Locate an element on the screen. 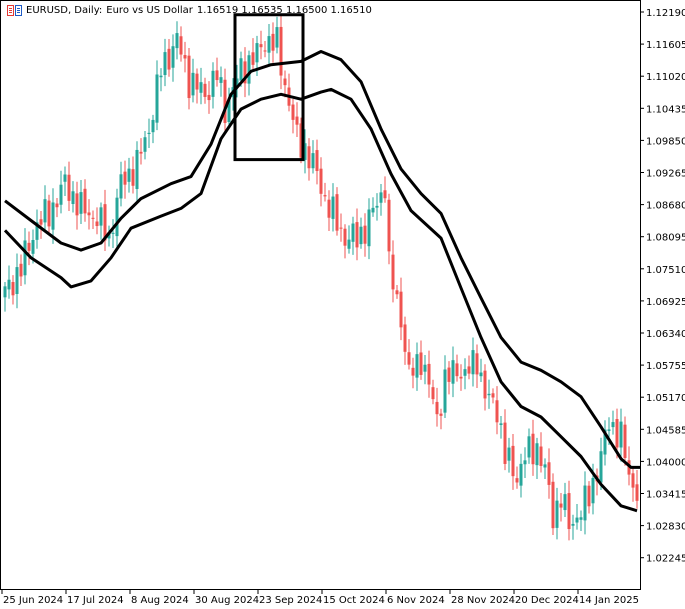 This screenshot has height=609, width=685. price-tick-label: 1.02830 is located at coordinates (665, 527).